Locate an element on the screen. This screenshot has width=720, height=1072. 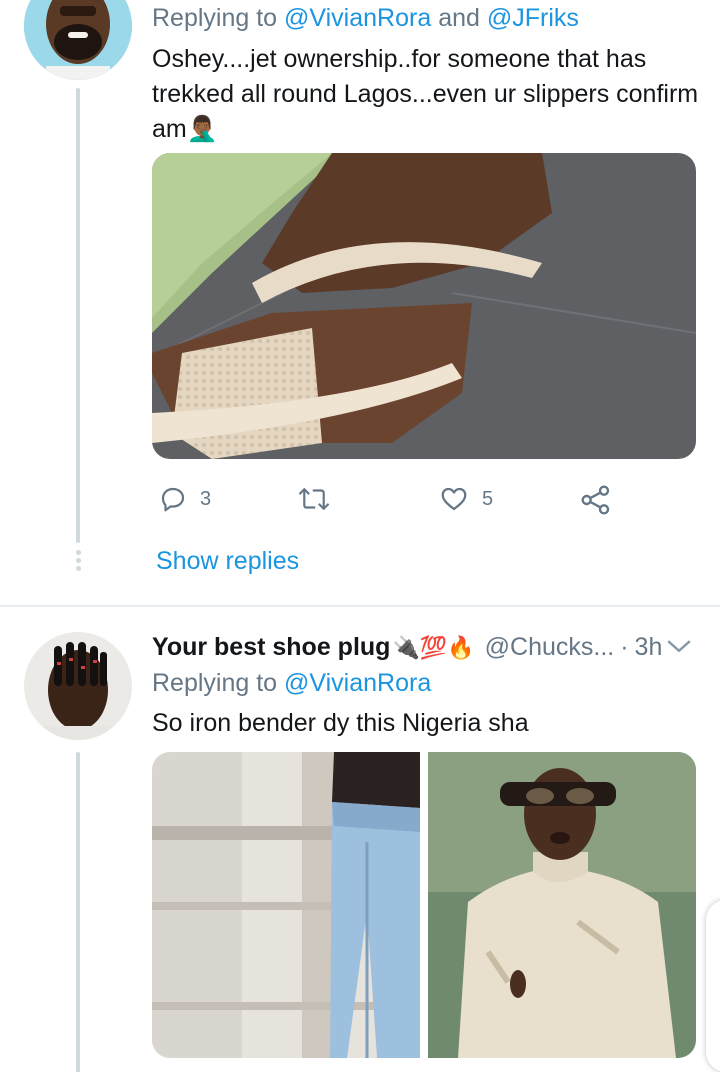
reply-icon is located at coordinates (173, 499).